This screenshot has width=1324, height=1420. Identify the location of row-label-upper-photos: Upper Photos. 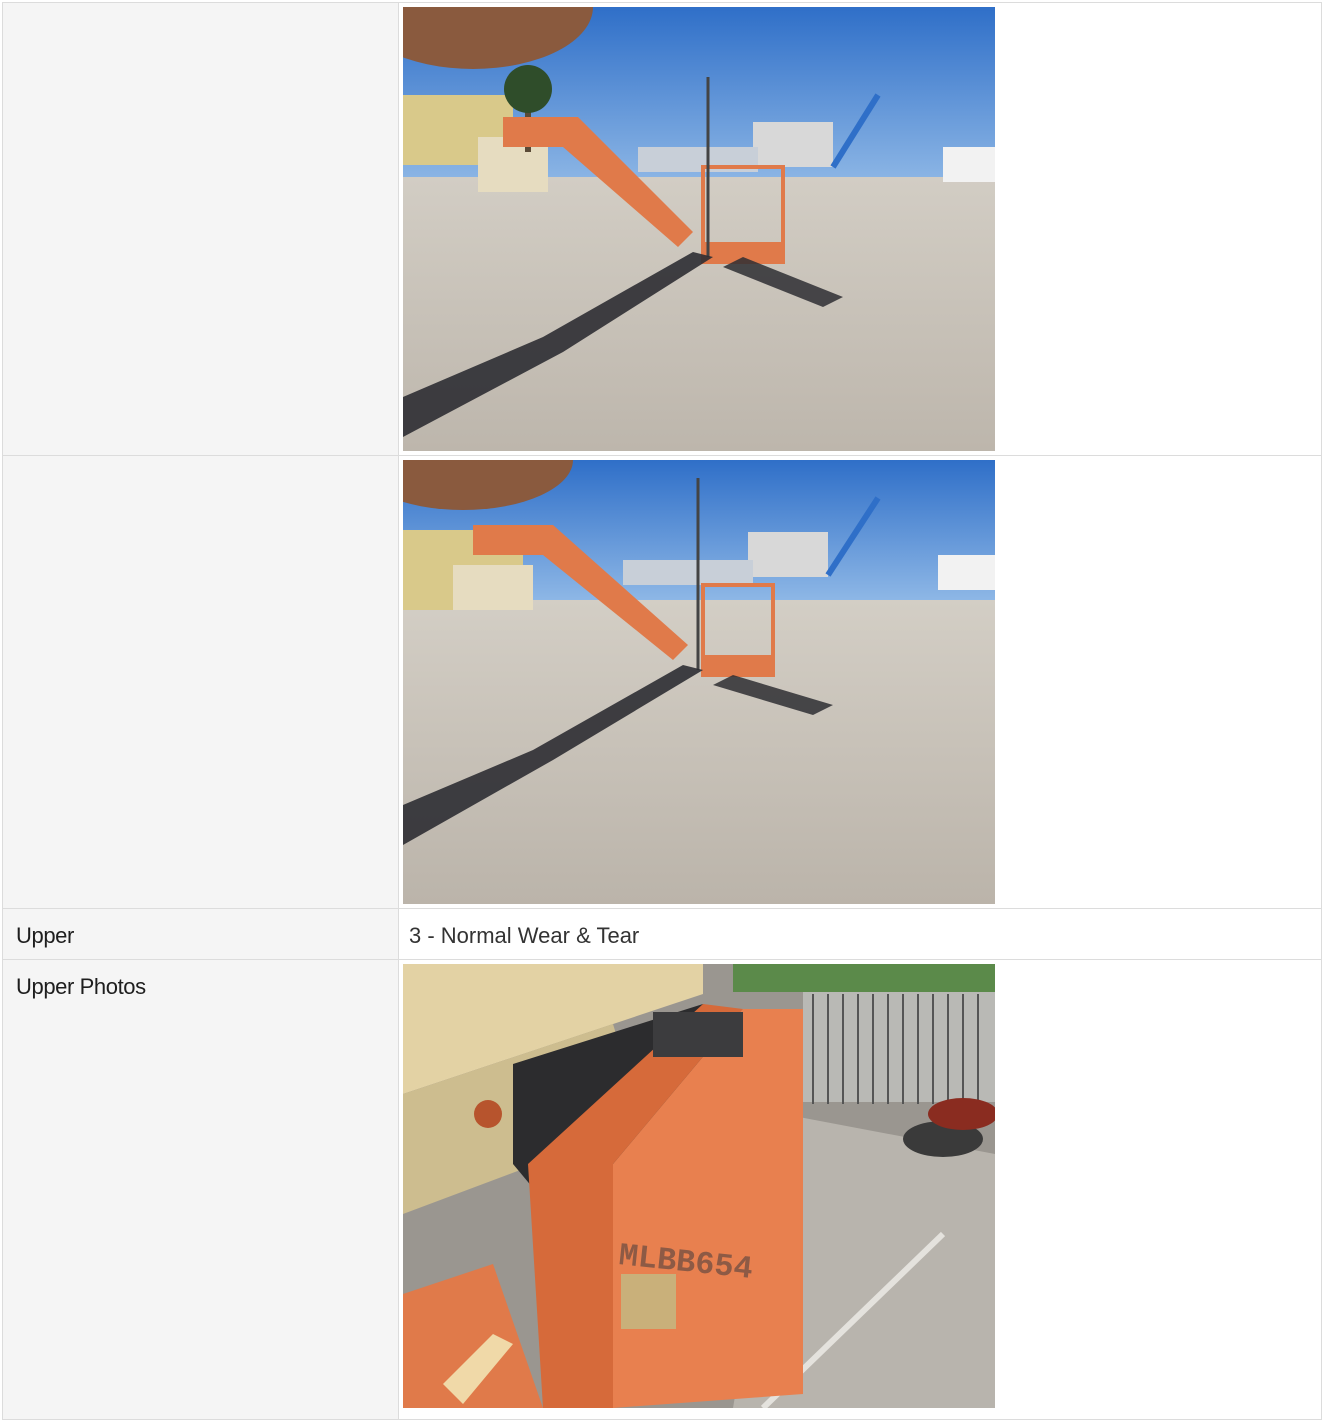
(200, 1189).